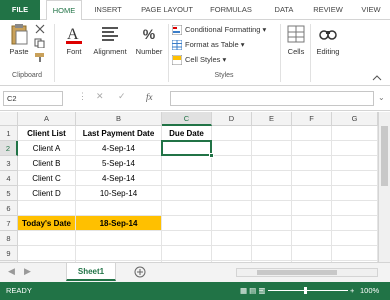  I want to click on cell-b7: 18-Sep-14, so click(119, 223).